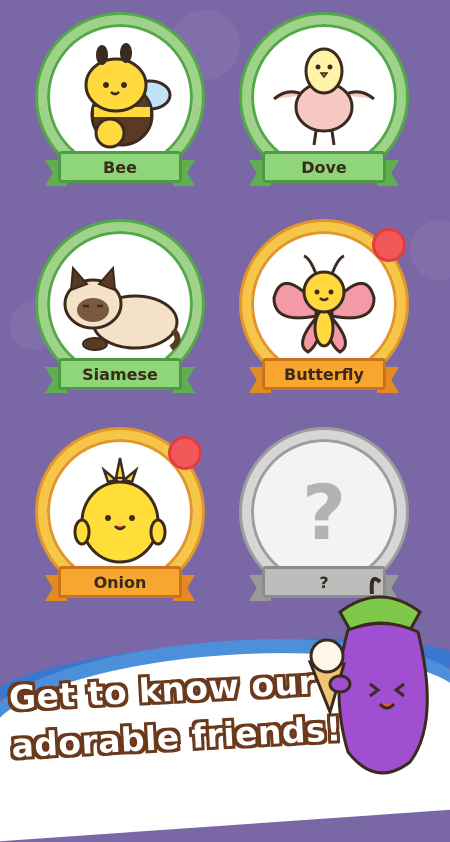  I want to click on siamese-cat-icon, so click(122, 308).